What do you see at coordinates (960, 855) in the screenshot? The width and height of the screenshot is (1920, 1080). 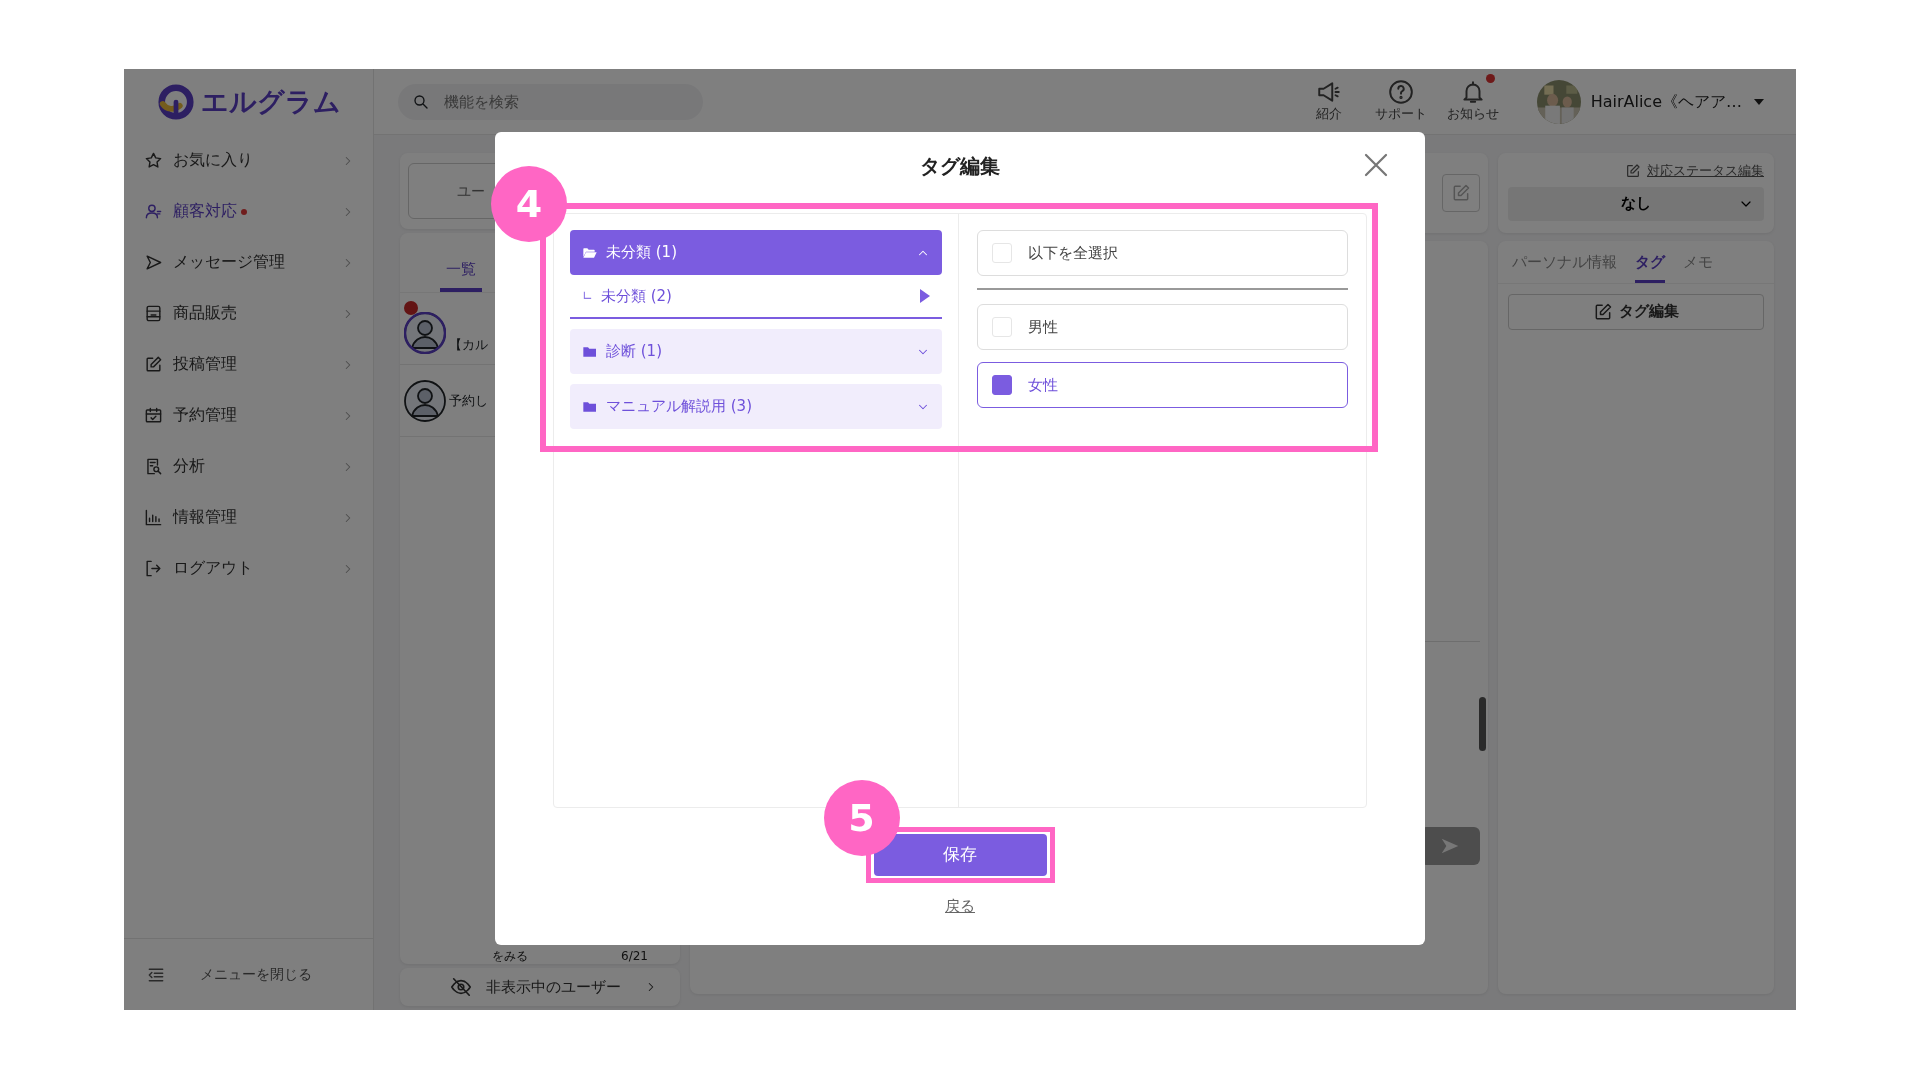 I see `save-button: 保存` at bounding box center [960, 855].